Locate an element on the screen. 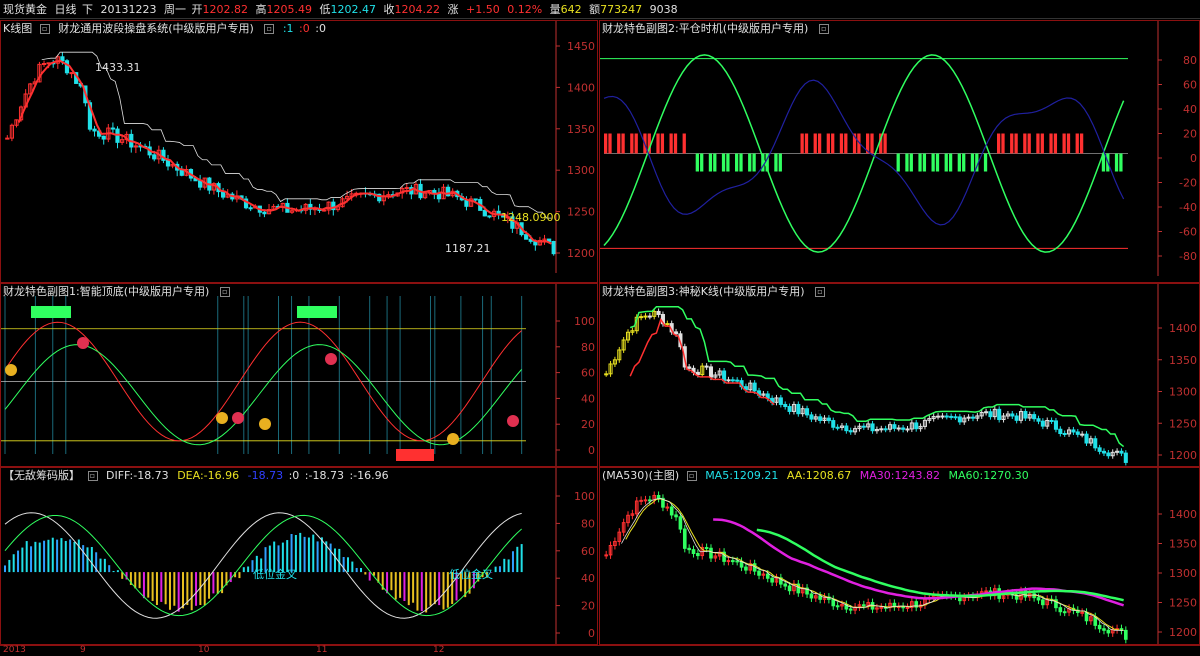 The image size is (1200, 656). sub1-chart: 100 80 60 40 20 0 is located at coordinates (299, 375).